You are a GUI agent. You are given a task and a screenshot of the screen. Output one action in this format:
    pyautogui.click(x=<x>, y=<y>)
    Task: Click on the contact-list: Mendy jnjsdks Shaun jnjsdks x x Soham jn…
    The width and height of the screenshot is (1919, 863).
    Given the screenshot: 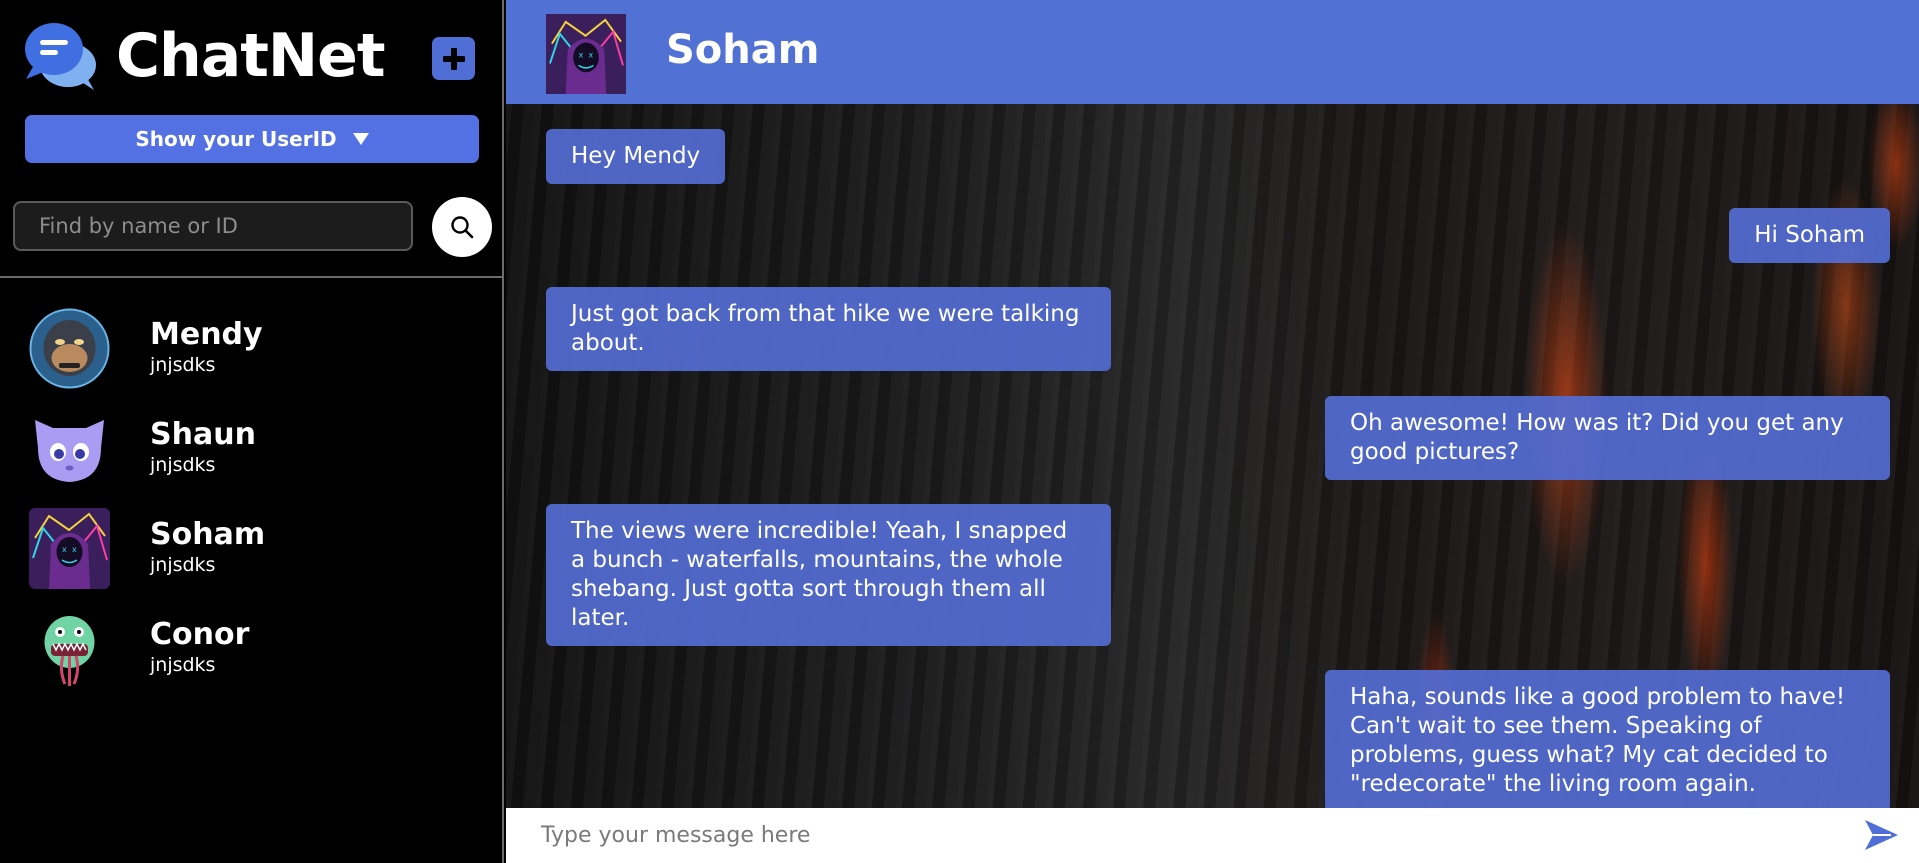 What is the action you would take?
    pyautogui.click(x=252, y=498)
    